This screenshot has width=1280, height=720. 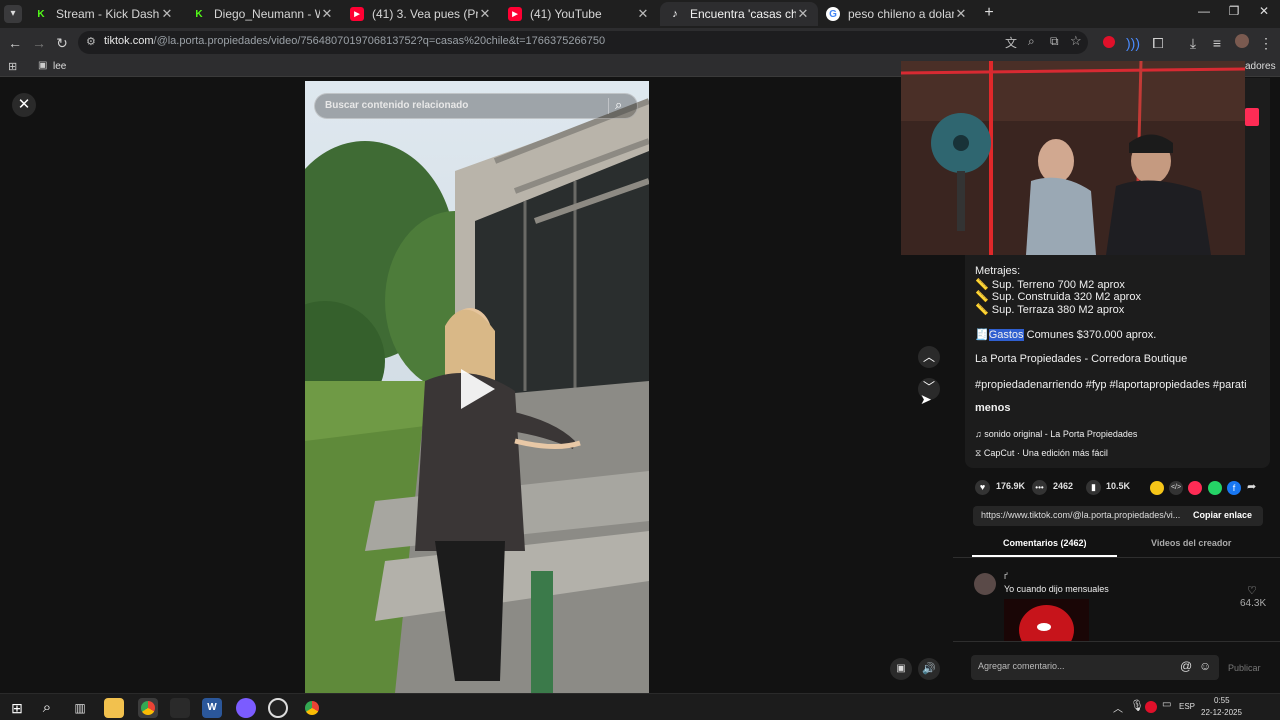 What do you see at coordinates (1251, 486) in the screenshot?
I see `share-arrow-icon: ➦` at bounding box center [1251, 486].